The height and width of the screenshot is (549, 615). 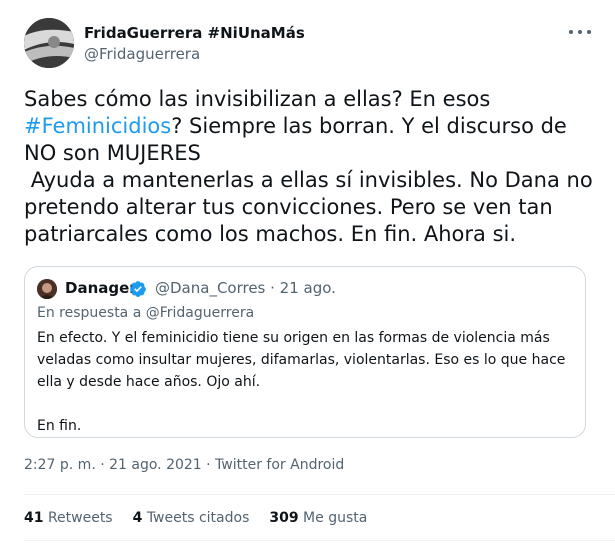 What do you see at coordinates (34, 518) in the screenshot?
I see `retweets-count: 41` at bounding box center [34, 518].